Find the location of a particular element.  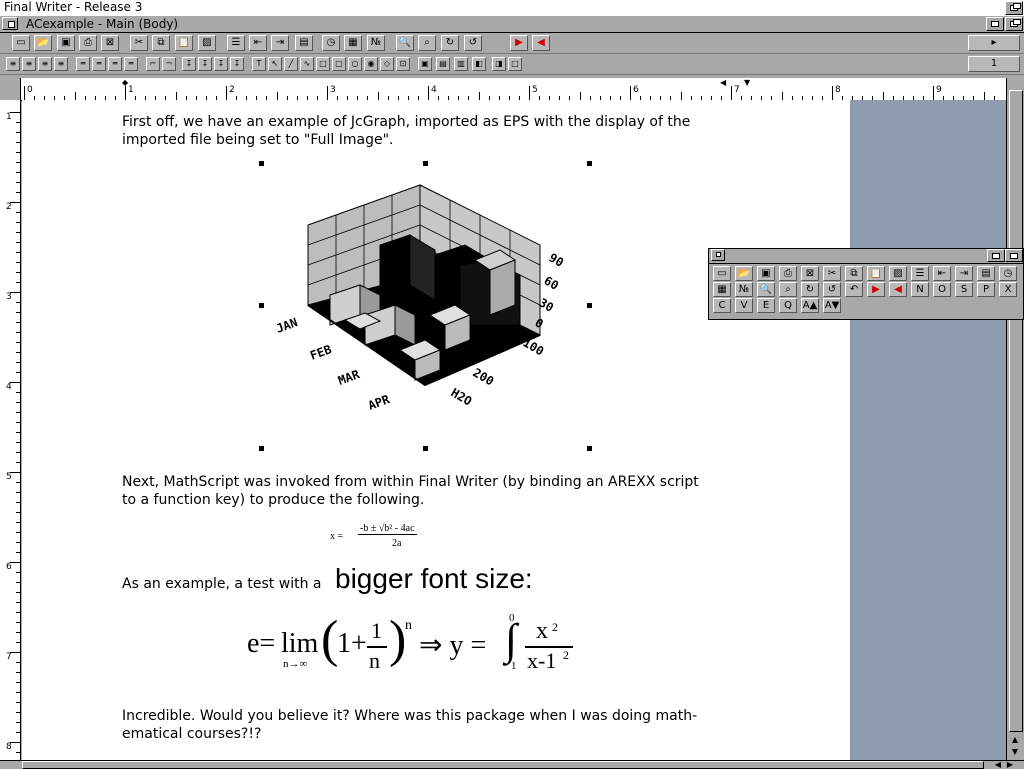

line-tool-icon: ╱ is located at coordinates (291, 64).